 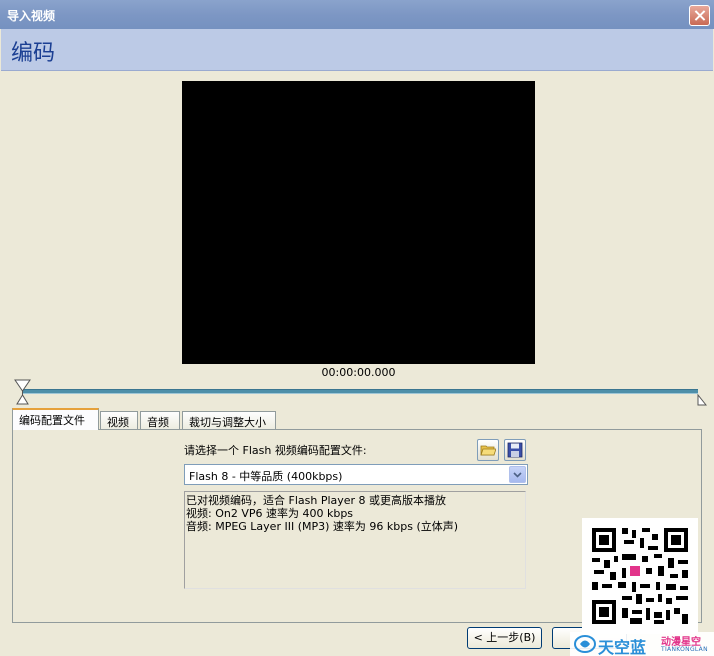 I want to click on qr-code-image, so click(x=640, y=576).